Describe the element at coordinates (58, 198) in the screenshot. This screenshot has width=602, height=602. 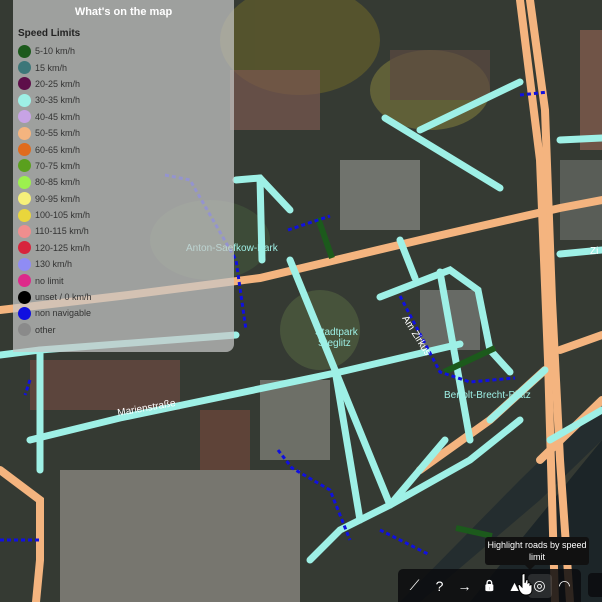
I see `legend-label: 90-95 km/h` at that location.